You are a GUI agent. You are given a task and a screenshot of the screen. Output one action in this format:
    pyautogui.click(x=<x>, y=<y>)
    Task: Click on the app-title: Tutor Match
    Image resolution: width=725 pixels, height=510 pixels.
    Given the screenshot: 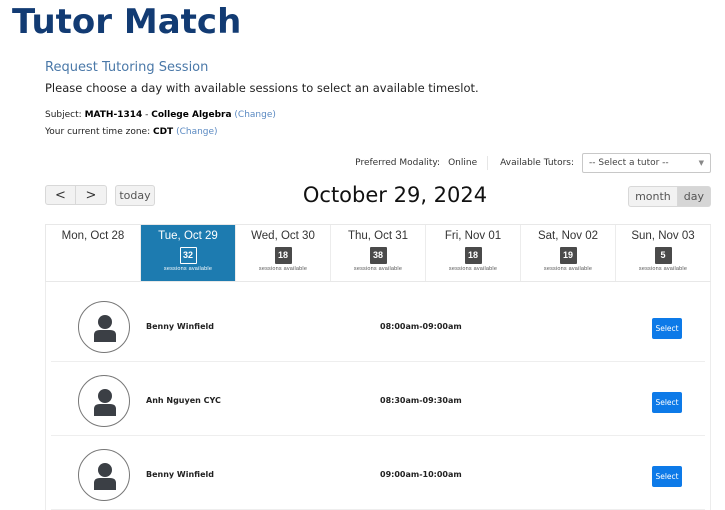 What is the action you would take?
    pyautogui.click(x=127, y=22)
    